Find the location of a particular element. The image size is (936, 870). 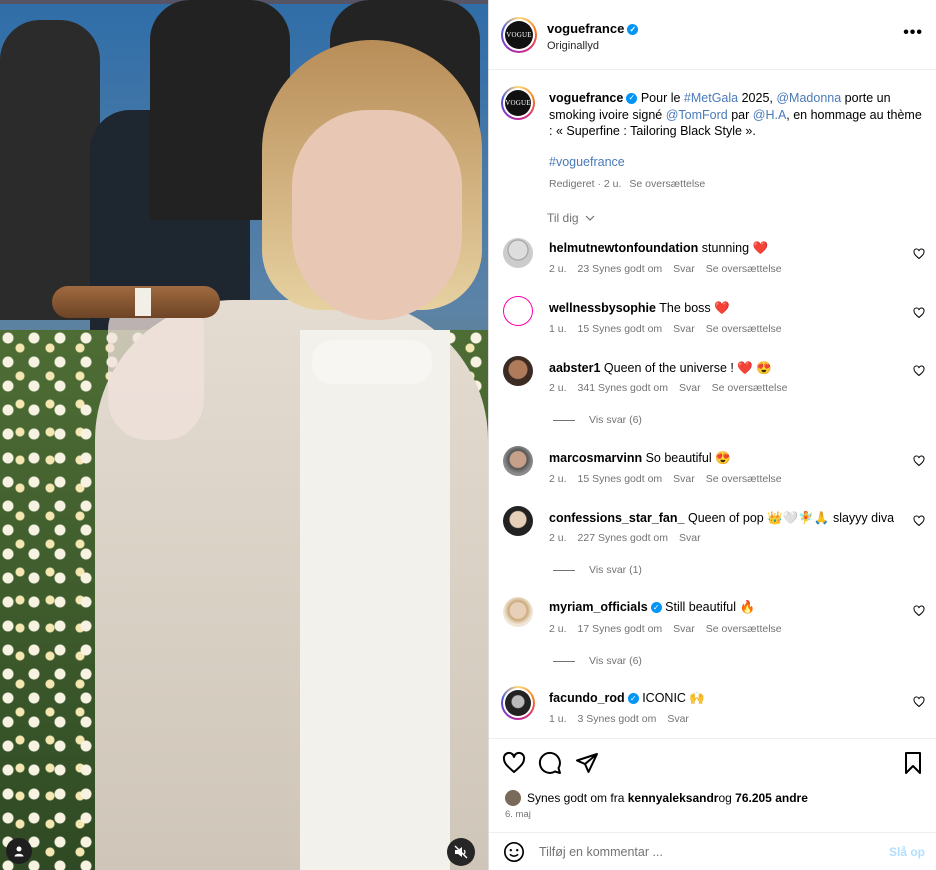

comment-meta: 2 u. 227 Synes godt om Svar is located at coordinates (630, 538).